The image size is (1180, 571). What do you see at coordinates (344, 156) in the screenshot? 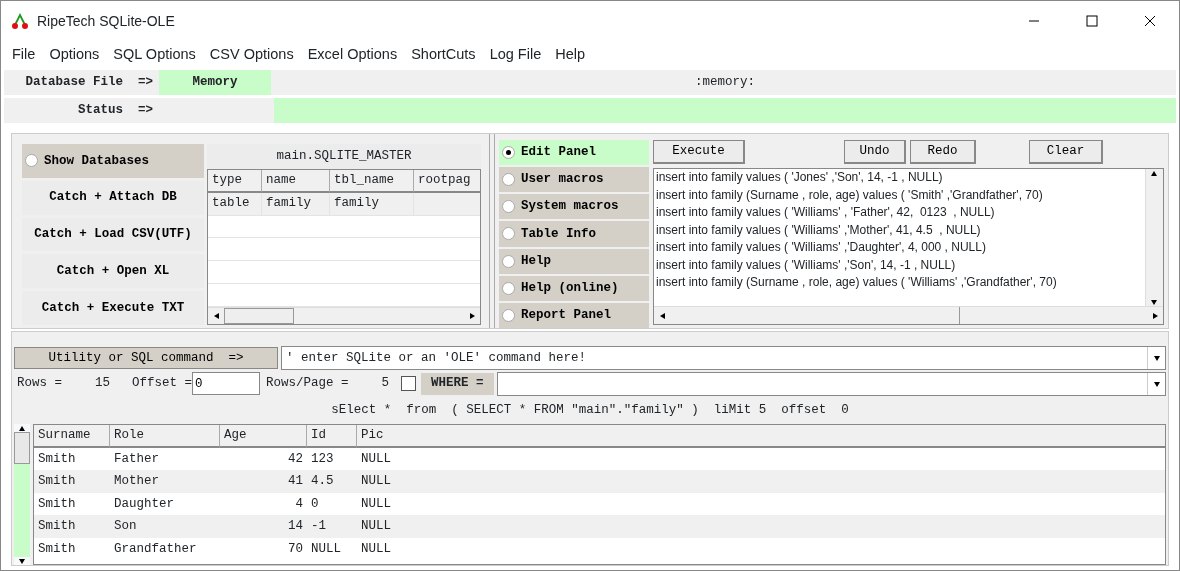
I see `table-title: main.SQLITE_MASTER` at bounding box center [344, 156].